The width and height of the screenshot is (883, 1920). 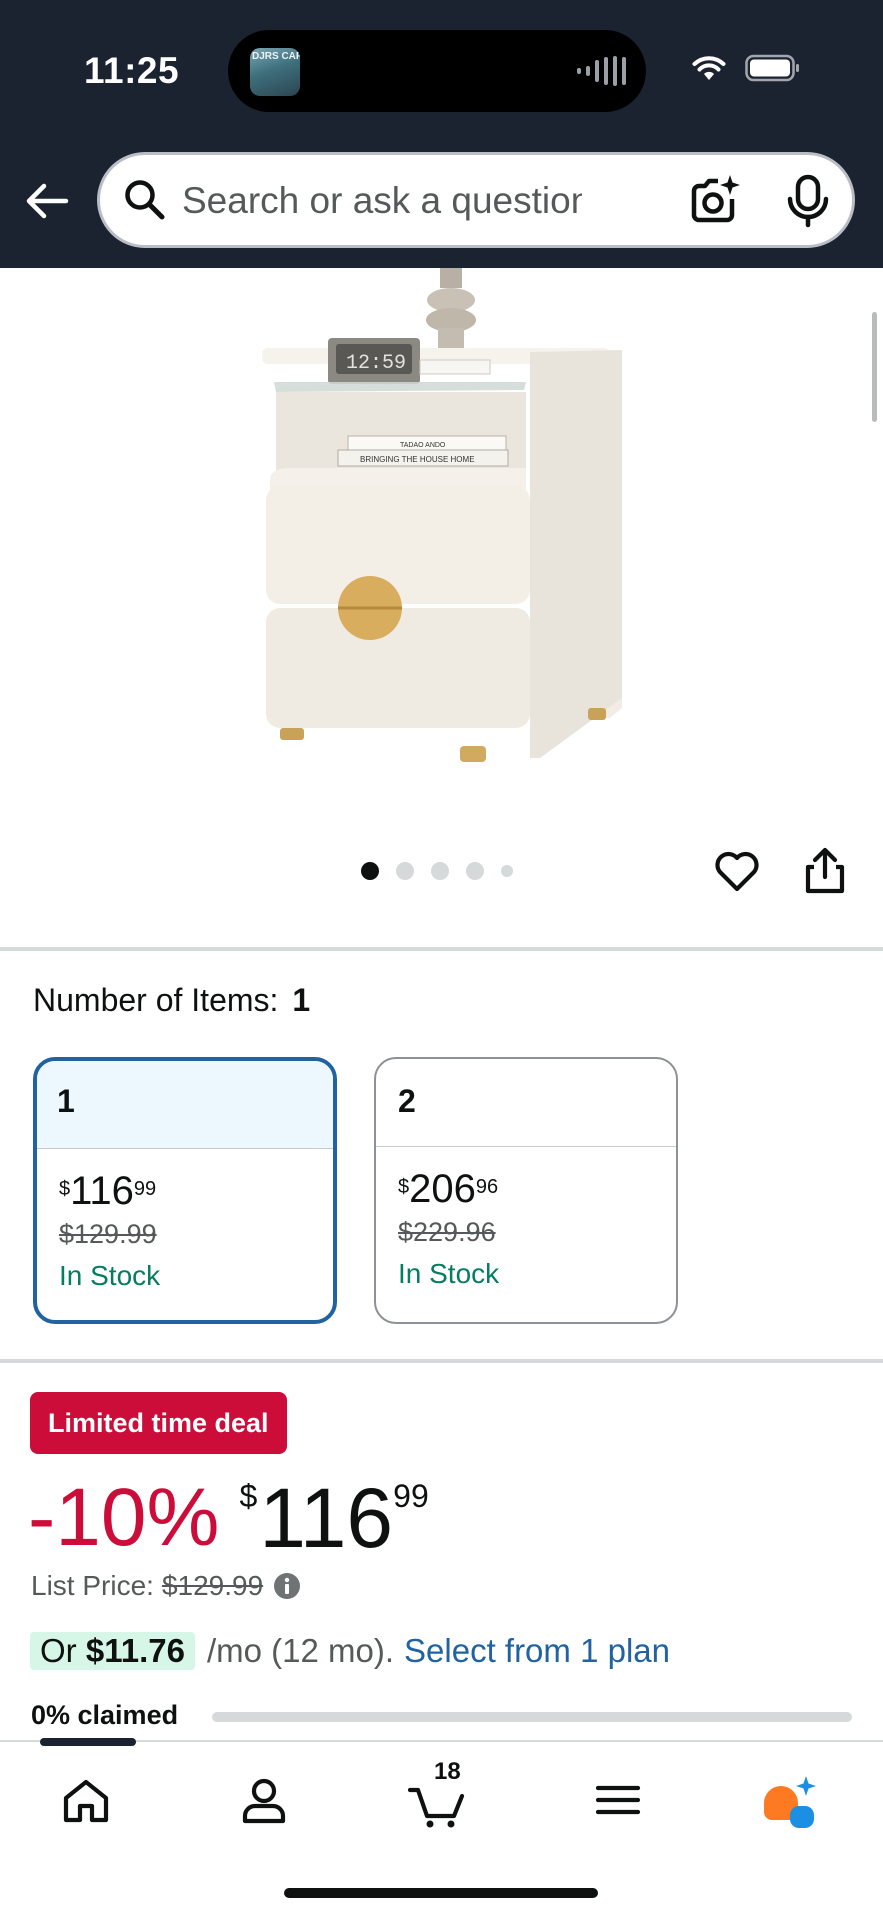 What do you see at coordinates (228, 1518) in the screenshot?
I see `deal-price-row: -10% $ 116 99` at bounding box center [228, 1518].